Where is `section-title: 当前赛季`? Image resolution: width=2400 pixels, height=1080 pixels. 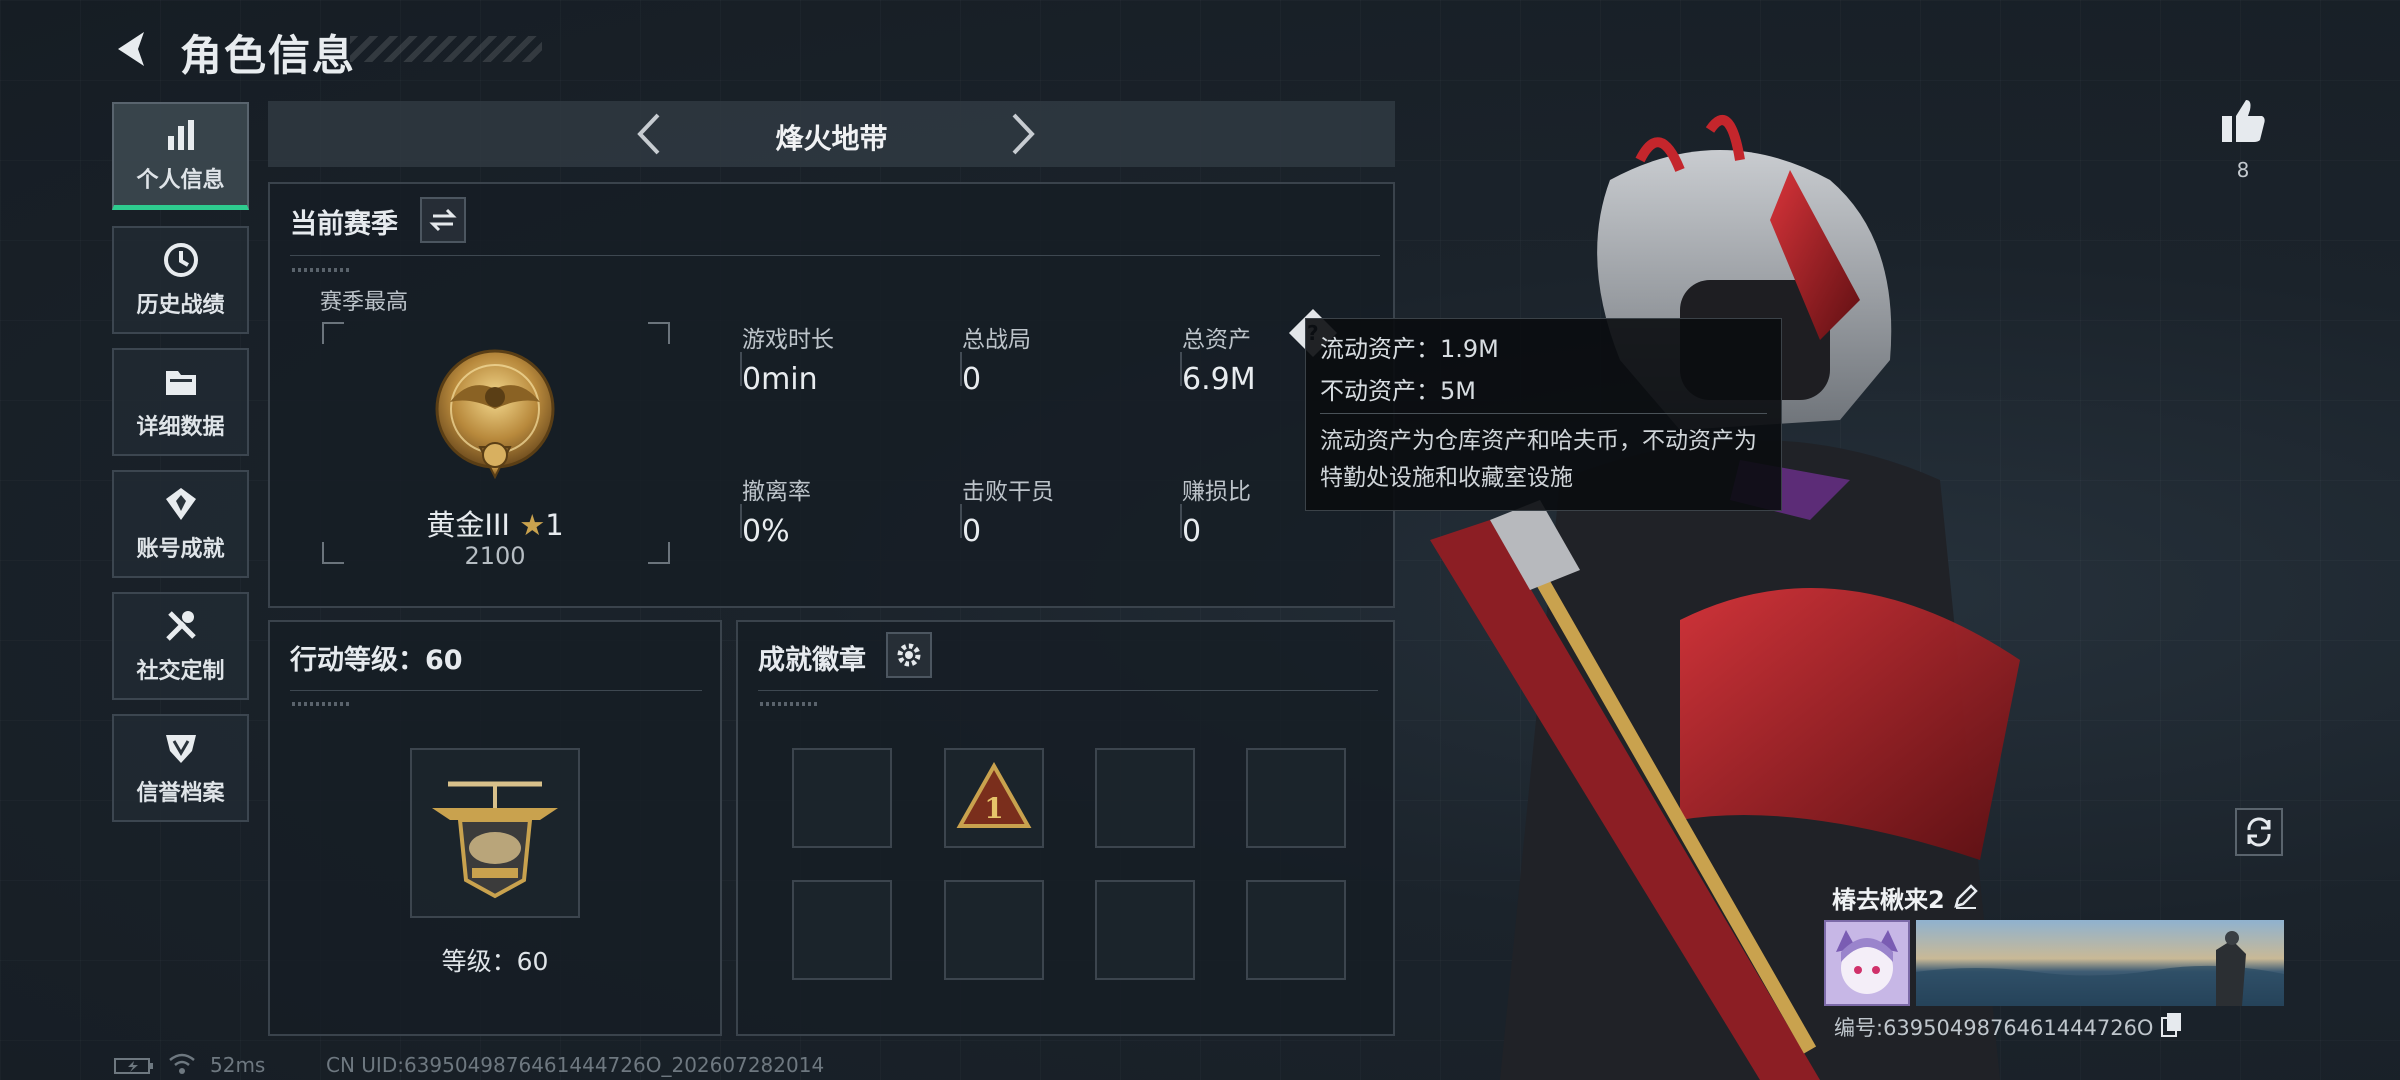 section-title: 当前赛季 is located at coordinates (344, 224).